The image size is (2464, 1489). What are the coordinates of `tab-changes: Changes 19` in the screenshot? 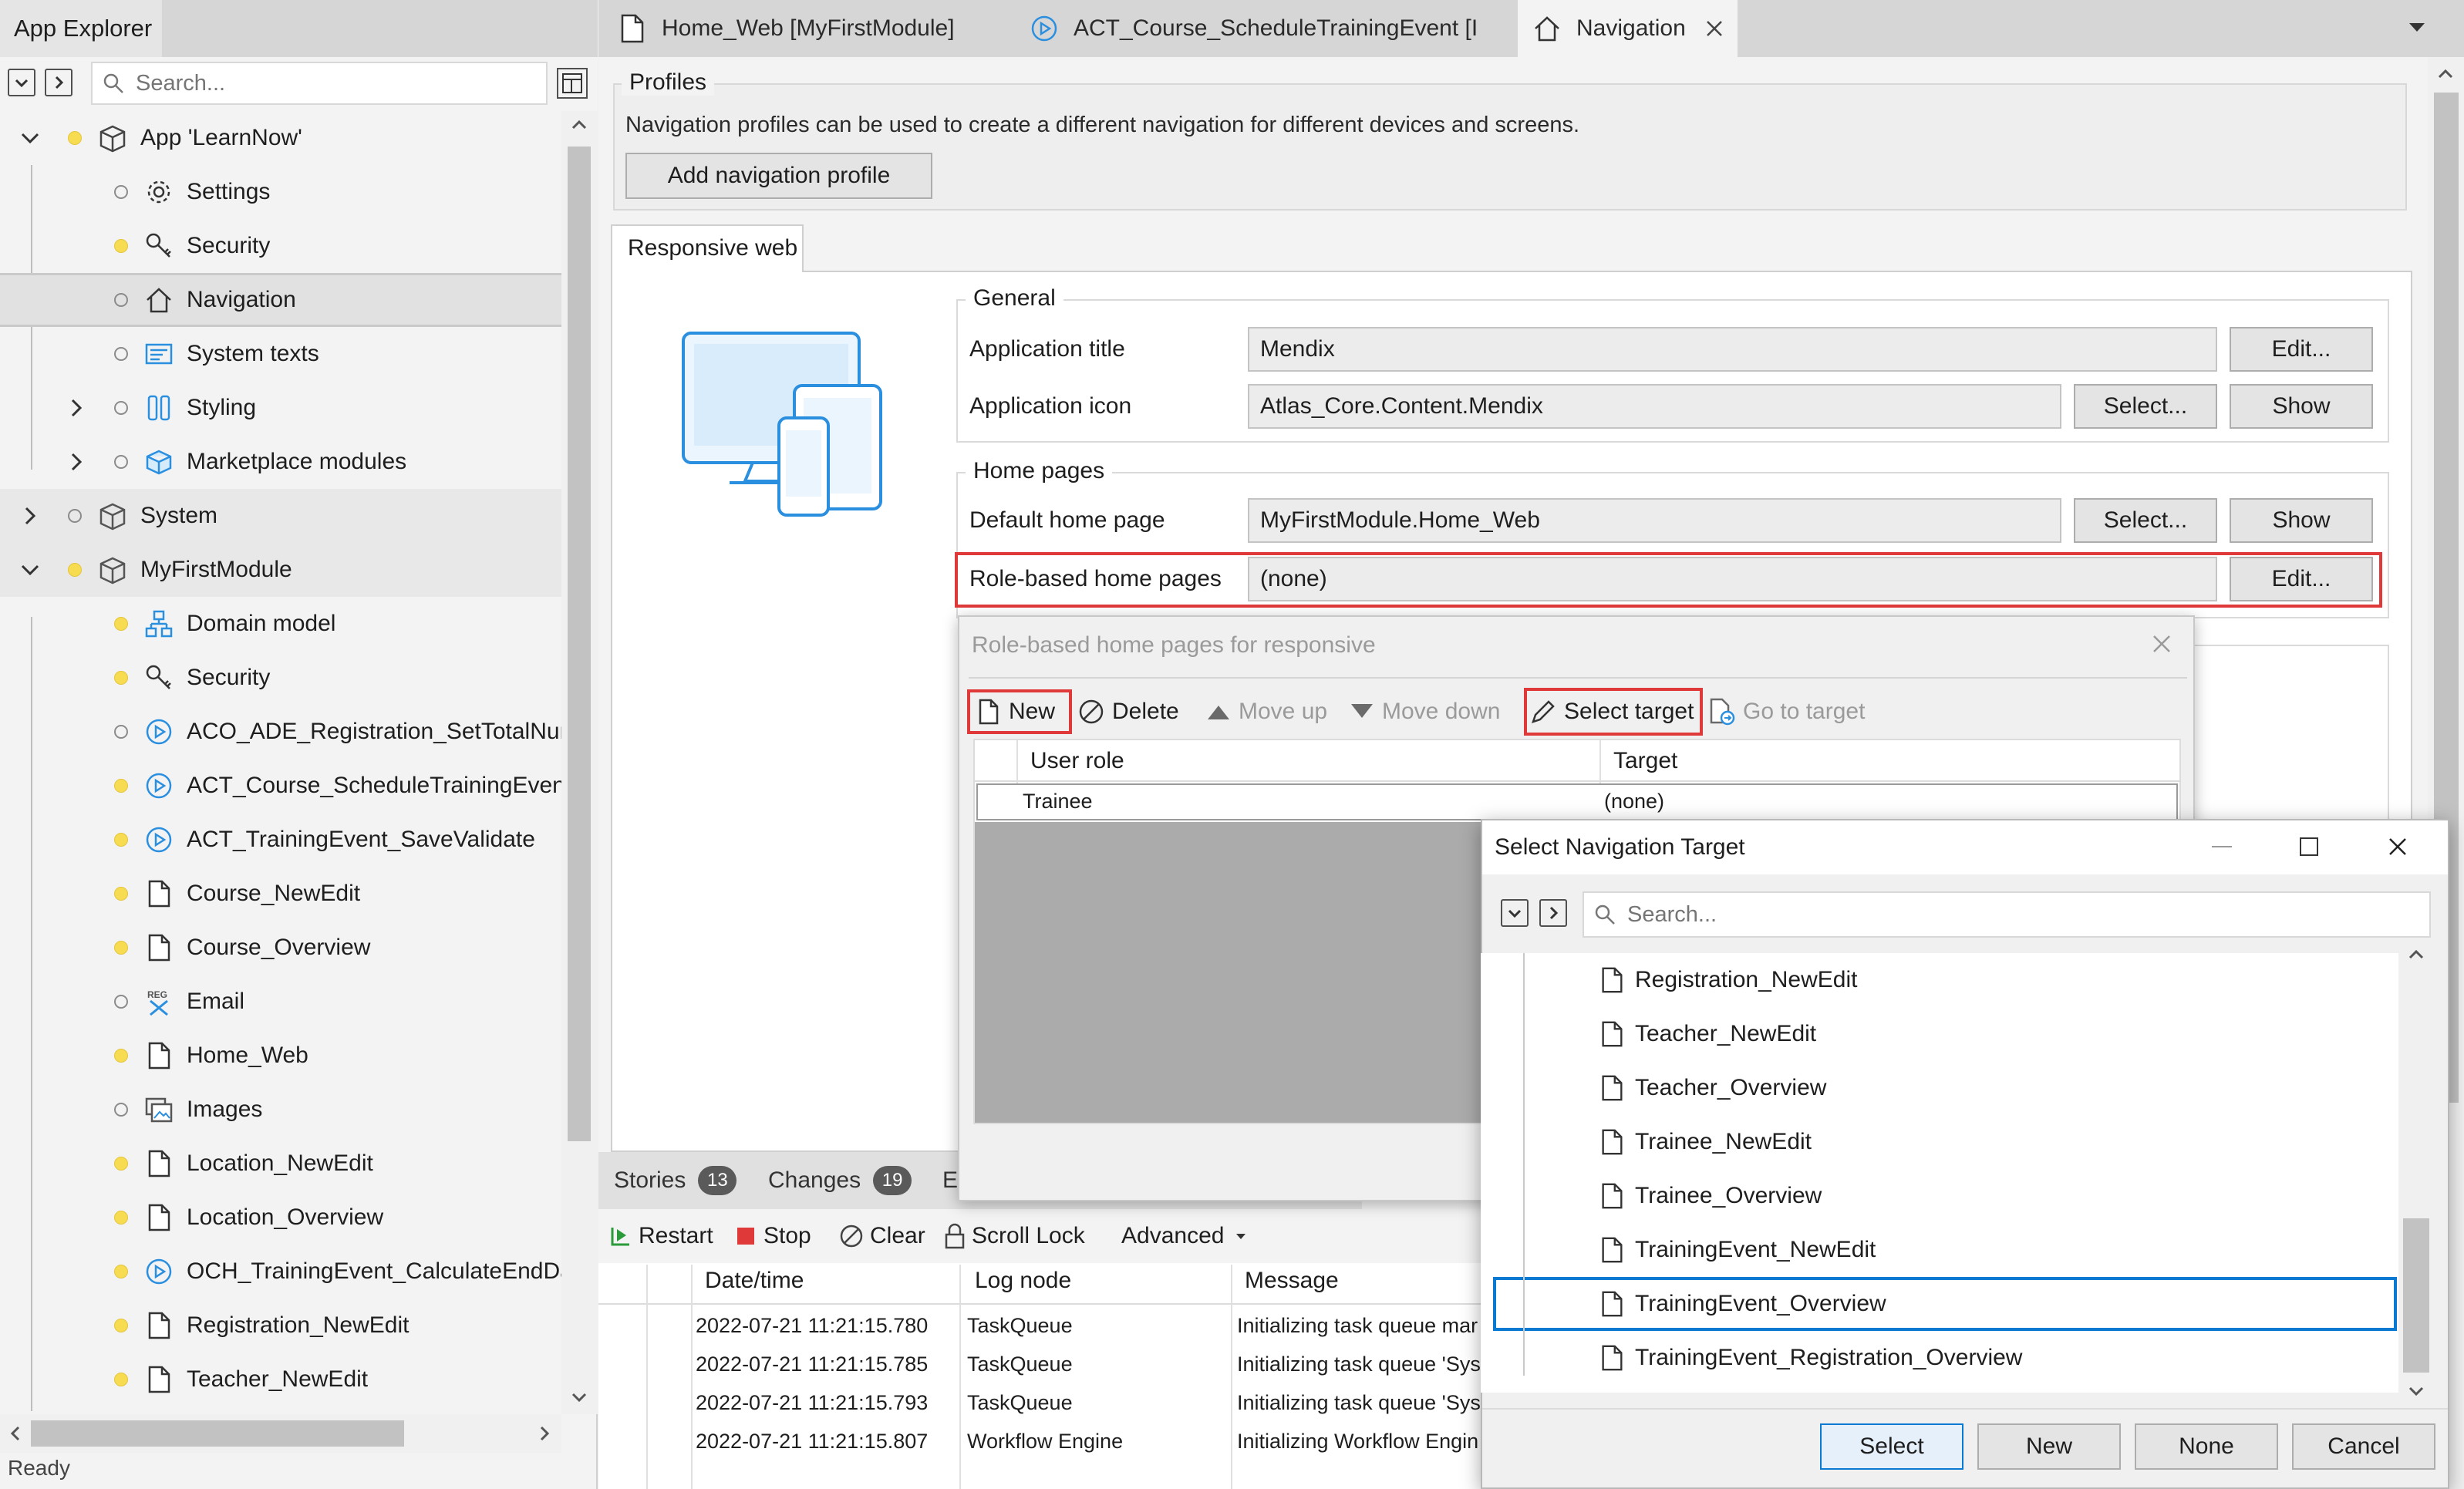 It's located at (840, 1180).